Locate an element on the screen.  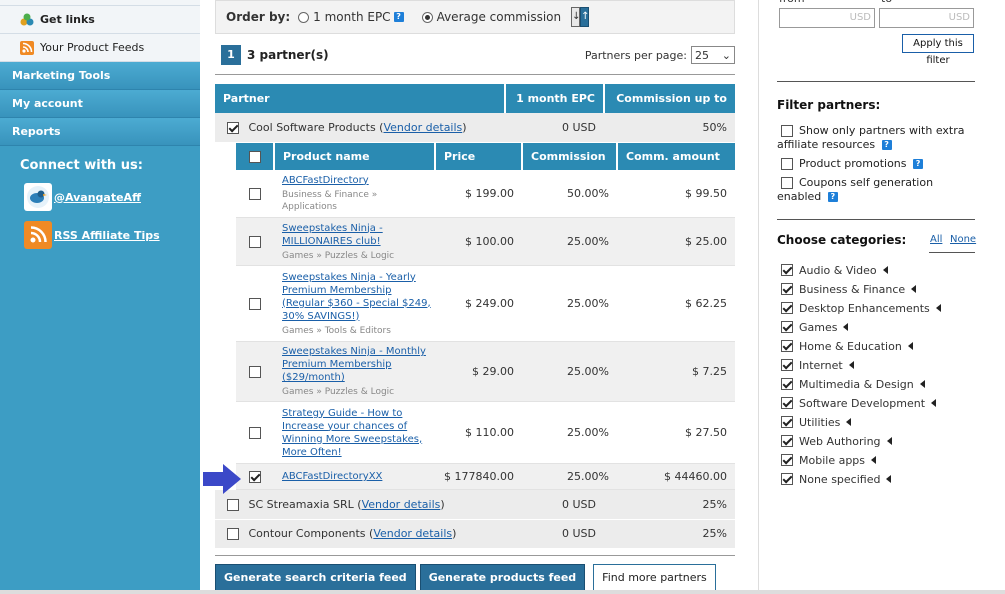
apply-filter-button: Apply this filter is located at coordinates (938, 50).